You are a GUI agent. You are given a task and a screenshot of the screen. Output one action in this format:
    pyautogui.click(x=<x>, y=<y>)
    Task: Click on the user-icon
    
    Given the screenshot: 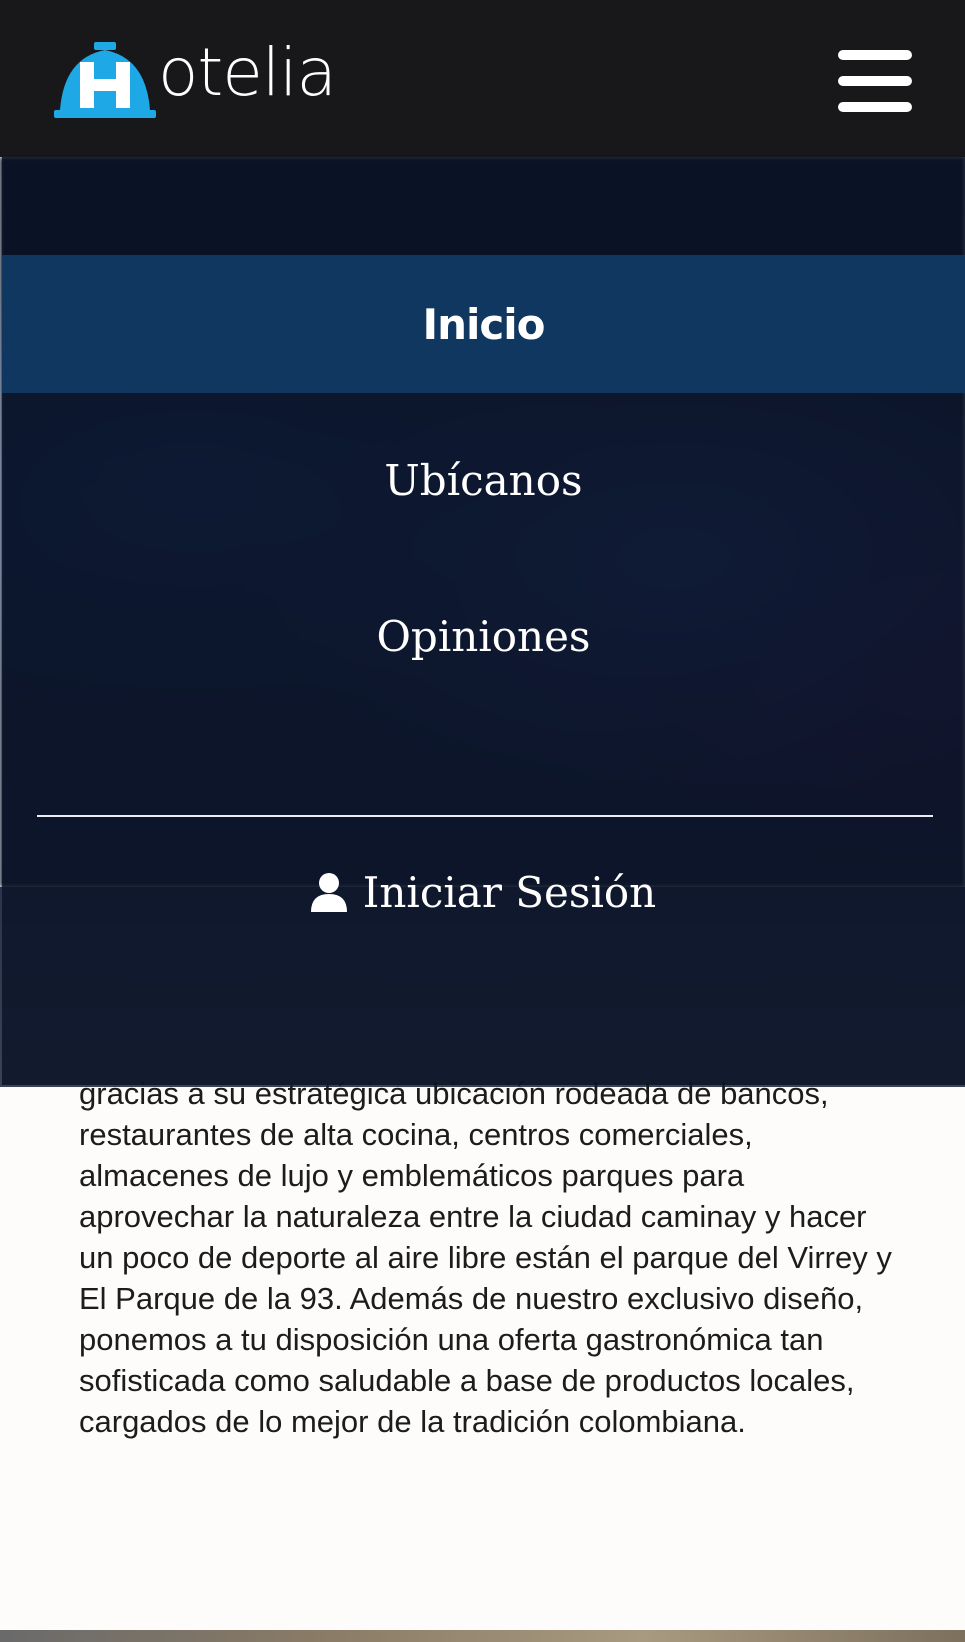 What is the action you would take?
    pyautogui.click(x=328, y=892)
    